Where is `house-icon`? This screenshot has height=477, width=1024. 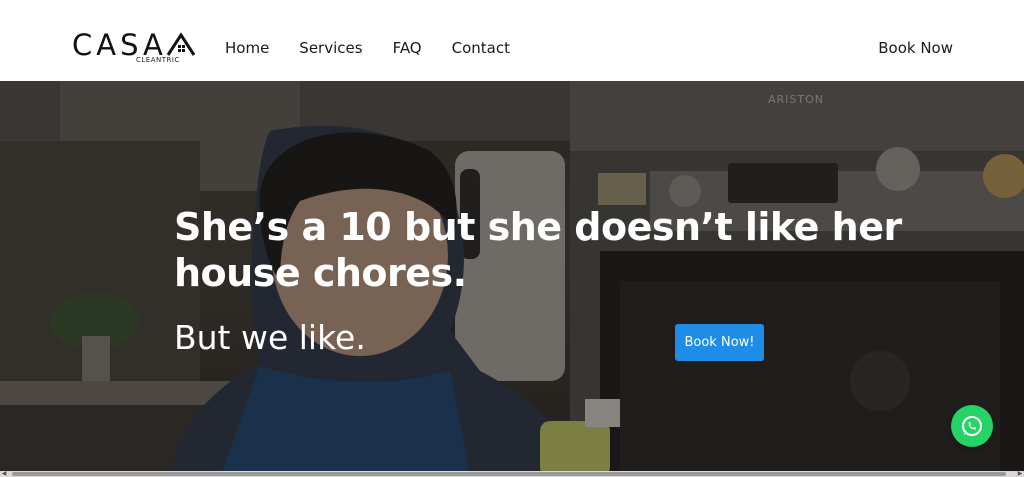
house-icon is located at coordinates (181, 44).